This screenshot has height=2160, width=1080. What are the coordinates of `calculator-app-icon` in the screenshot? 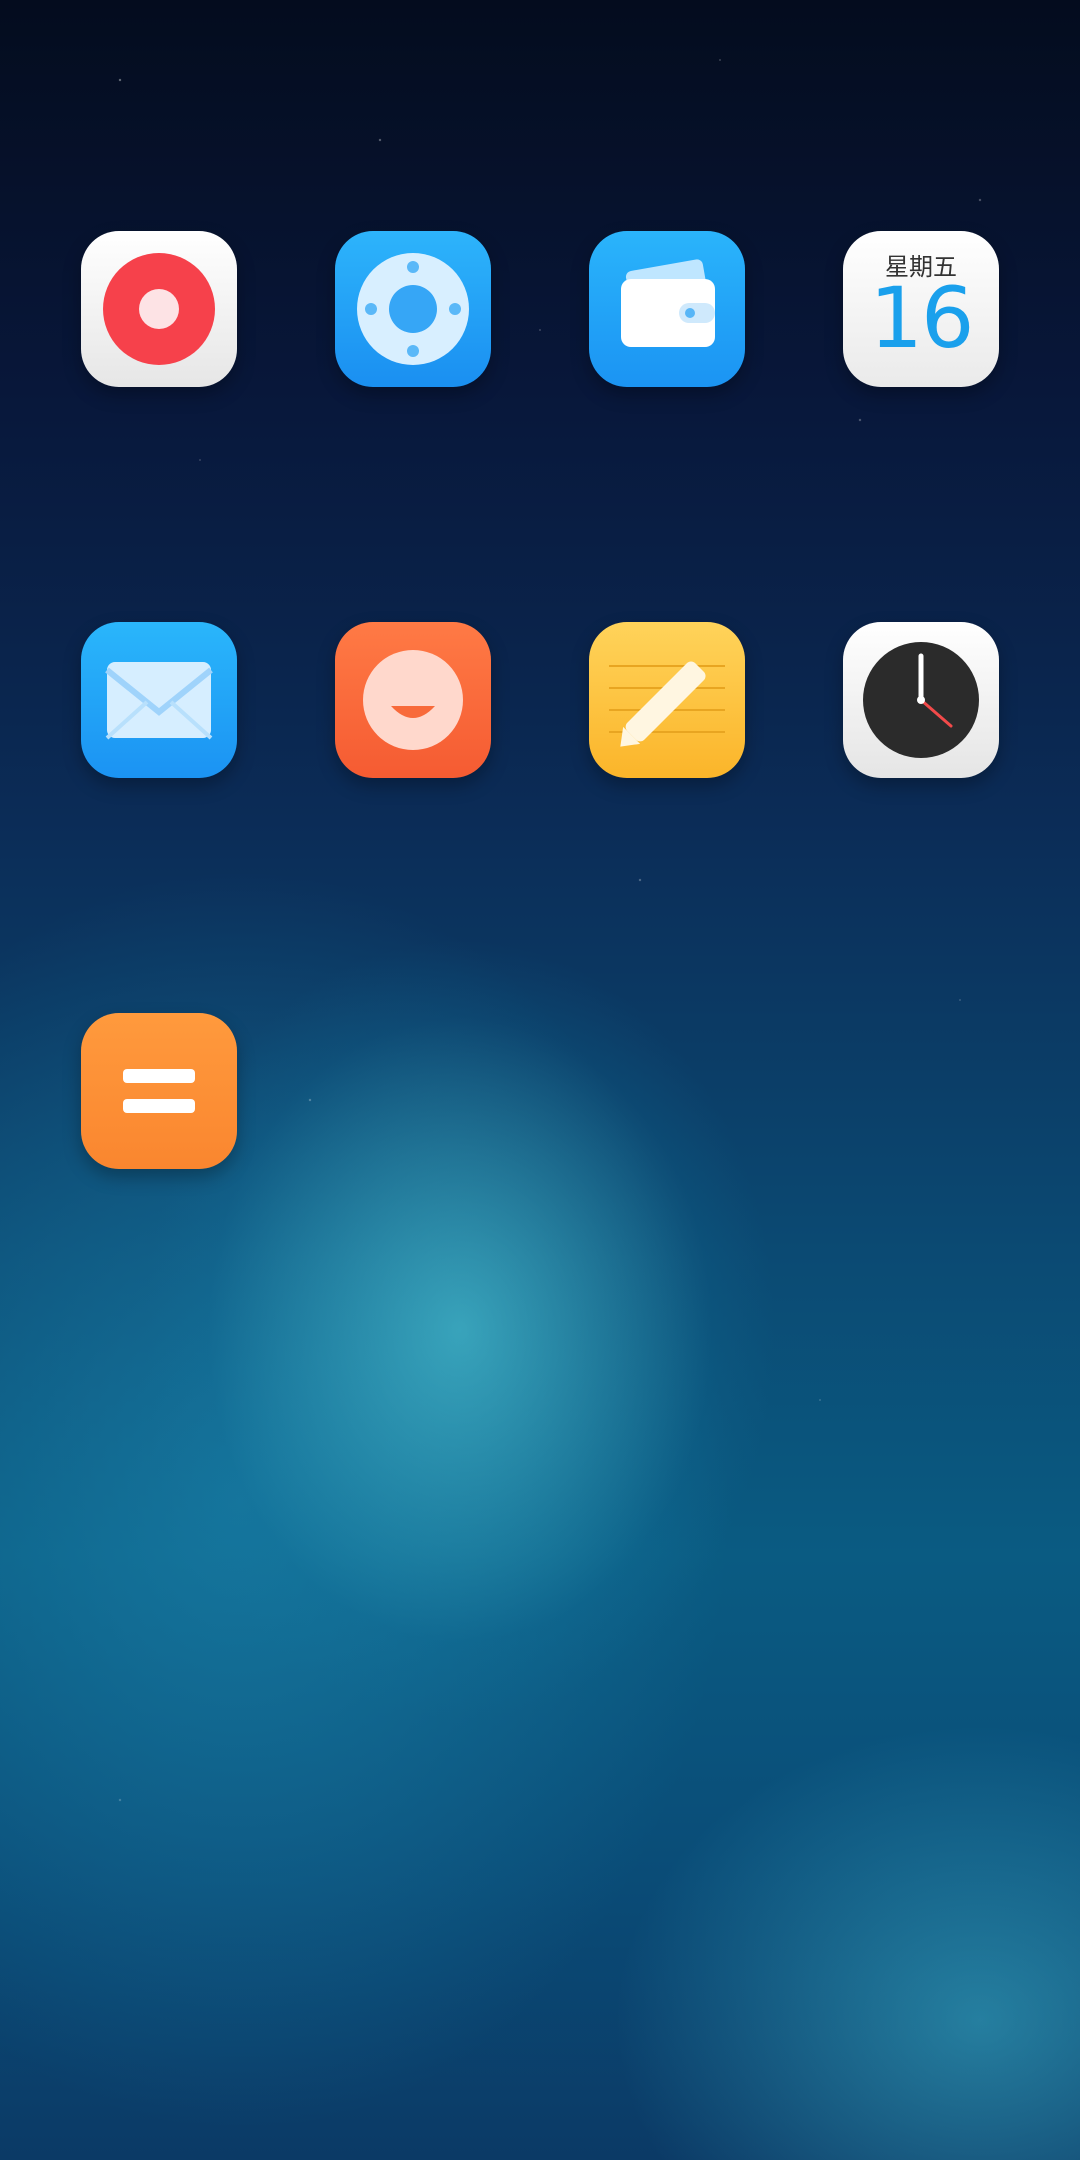 It's located at (159, 1091).